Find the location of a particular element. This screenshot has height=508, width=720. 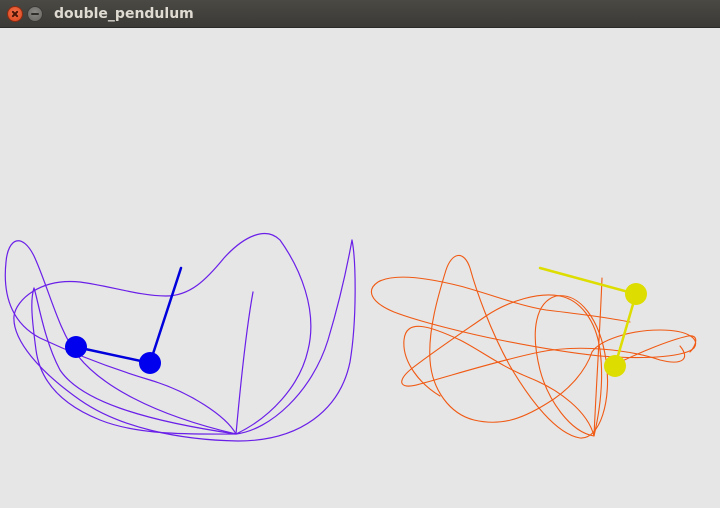

left-upper-rod is located at coordinates (165, 315).